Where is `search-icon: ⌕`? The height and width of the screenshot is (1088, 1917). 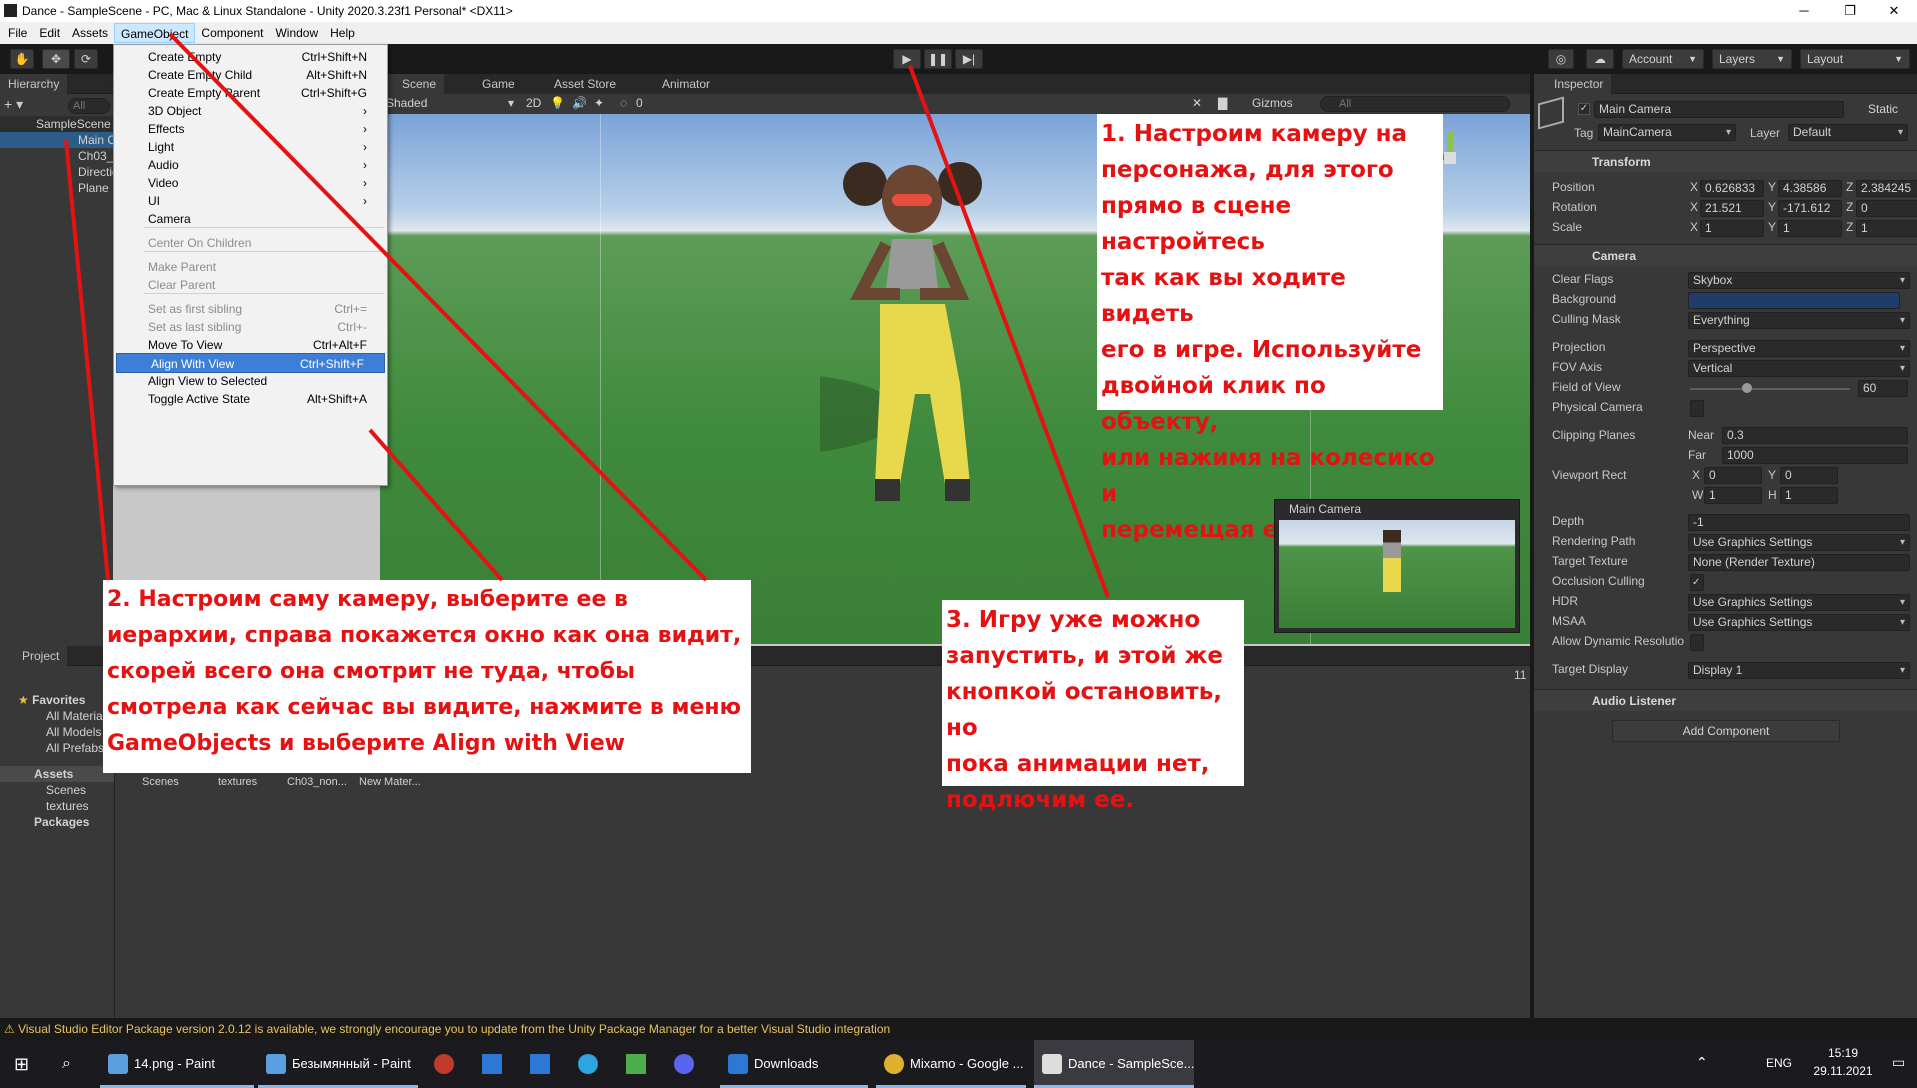
search-icon: ⌕ is located at coordinates (72, 1064).